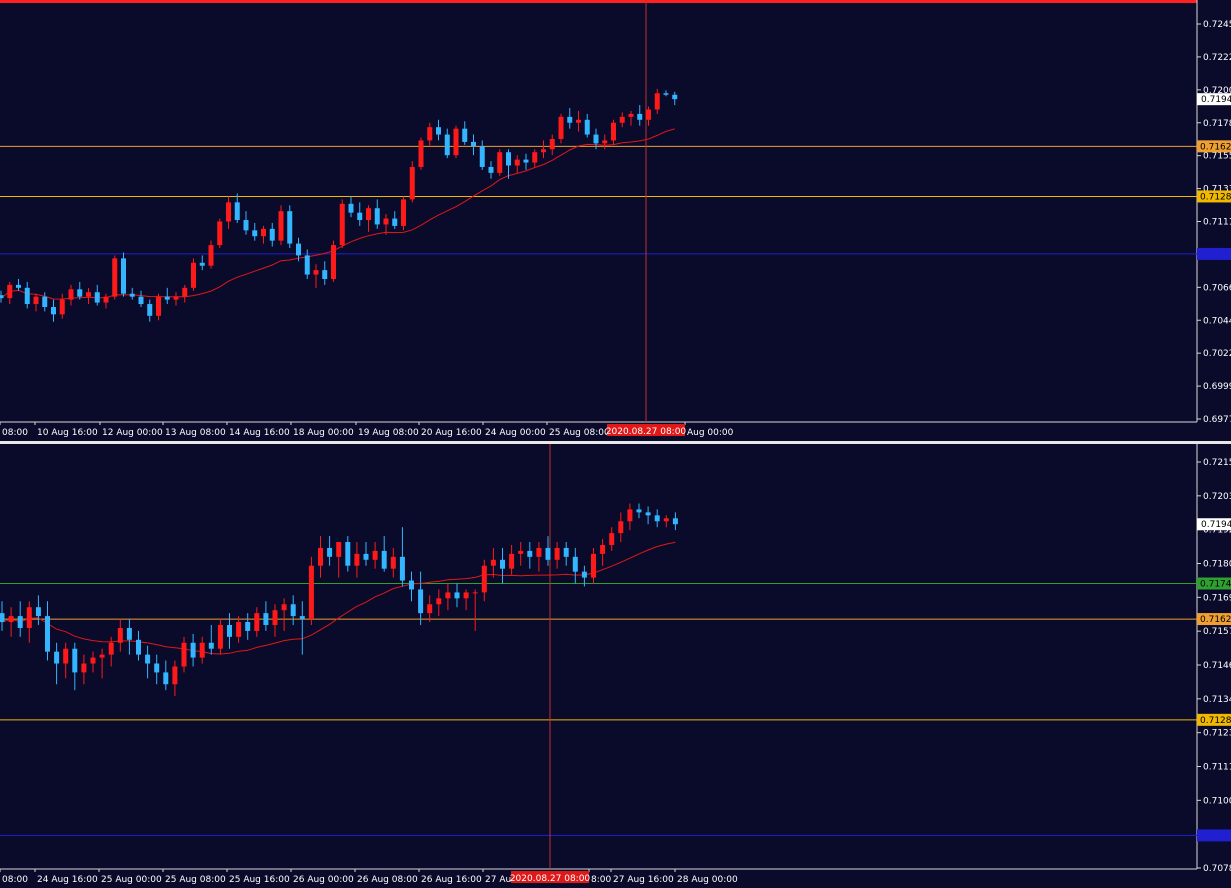 The height and width of the screenshot is (888, 1231). I want to click on price-tick-label: 0.7178, so click(1217, 124).